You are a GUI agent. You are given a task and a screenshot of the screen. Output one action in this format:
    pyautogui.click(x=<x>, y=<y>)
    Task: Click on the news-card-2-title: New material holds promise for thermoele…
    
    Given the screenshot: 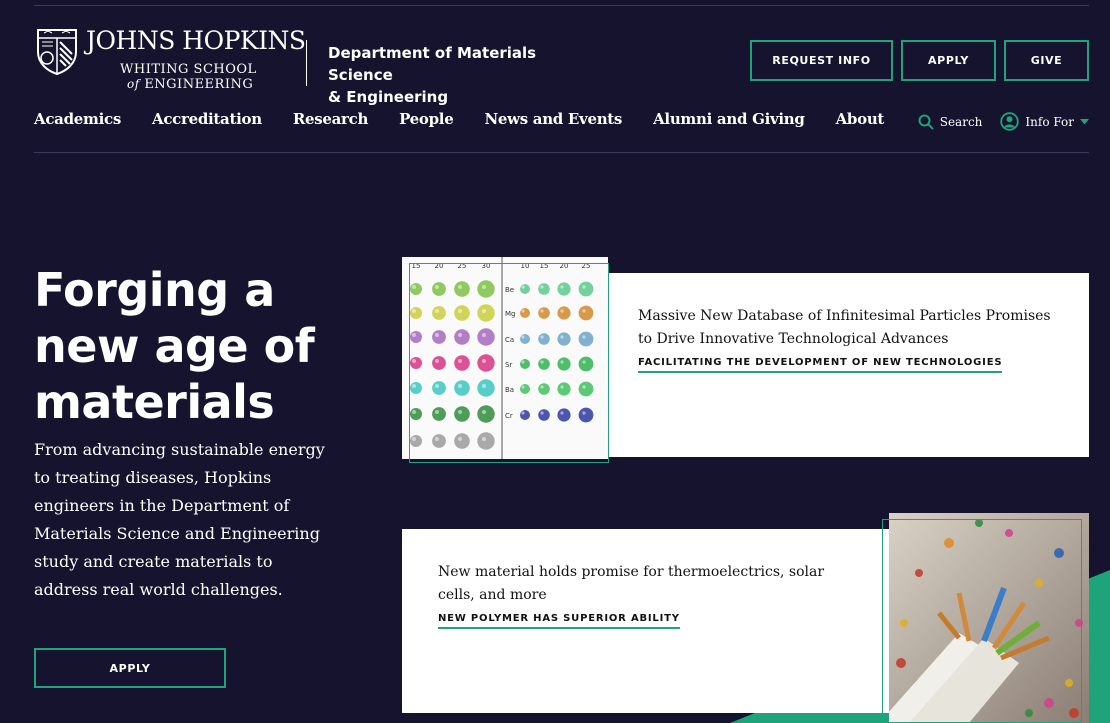 What is the action you would take?
    pyautogui.click(x=648, y=584)
    